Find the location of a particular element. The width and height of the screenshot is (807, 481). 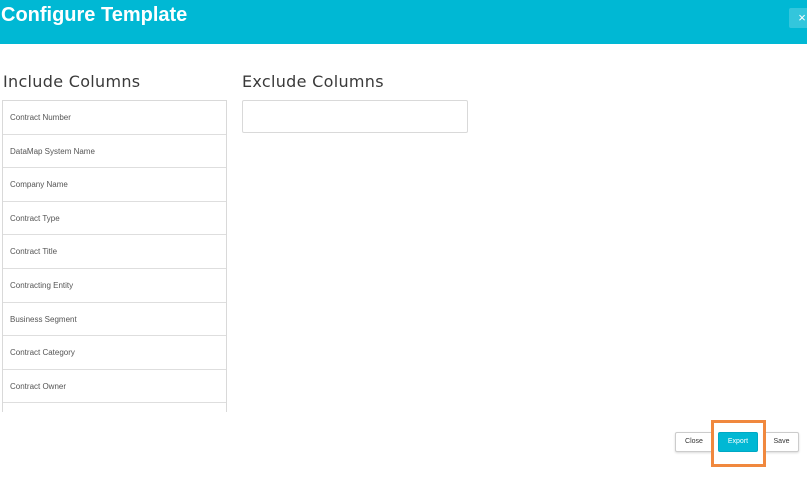

dialog-header: Configure Template × is located at coordinates (403, 22).